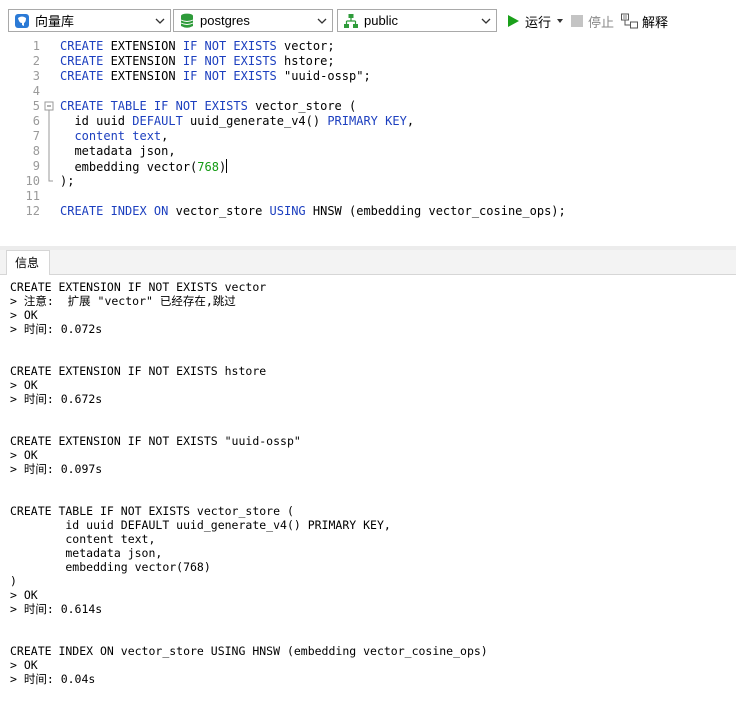 The image size is (736, 716). What do you see at coordinates (154, 106) in the screenshot?
I see `code-token: CREATE TABLE IF NOT EXISTS` at bounding box center [154, 106].